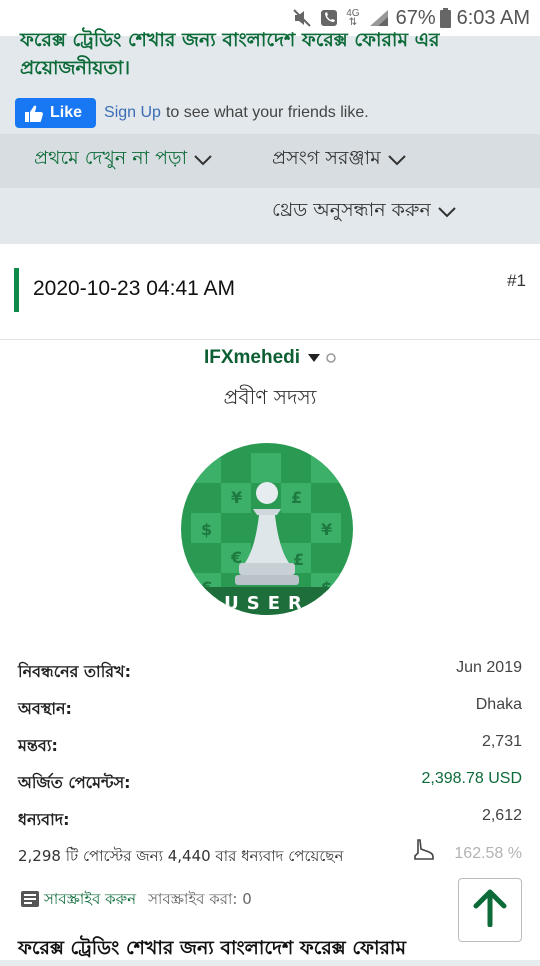 The width and height of the screenshot is (540, 966). I want to click on stat-row-thanks: ধন্যবাদ: 2,612, so click(270, 822).